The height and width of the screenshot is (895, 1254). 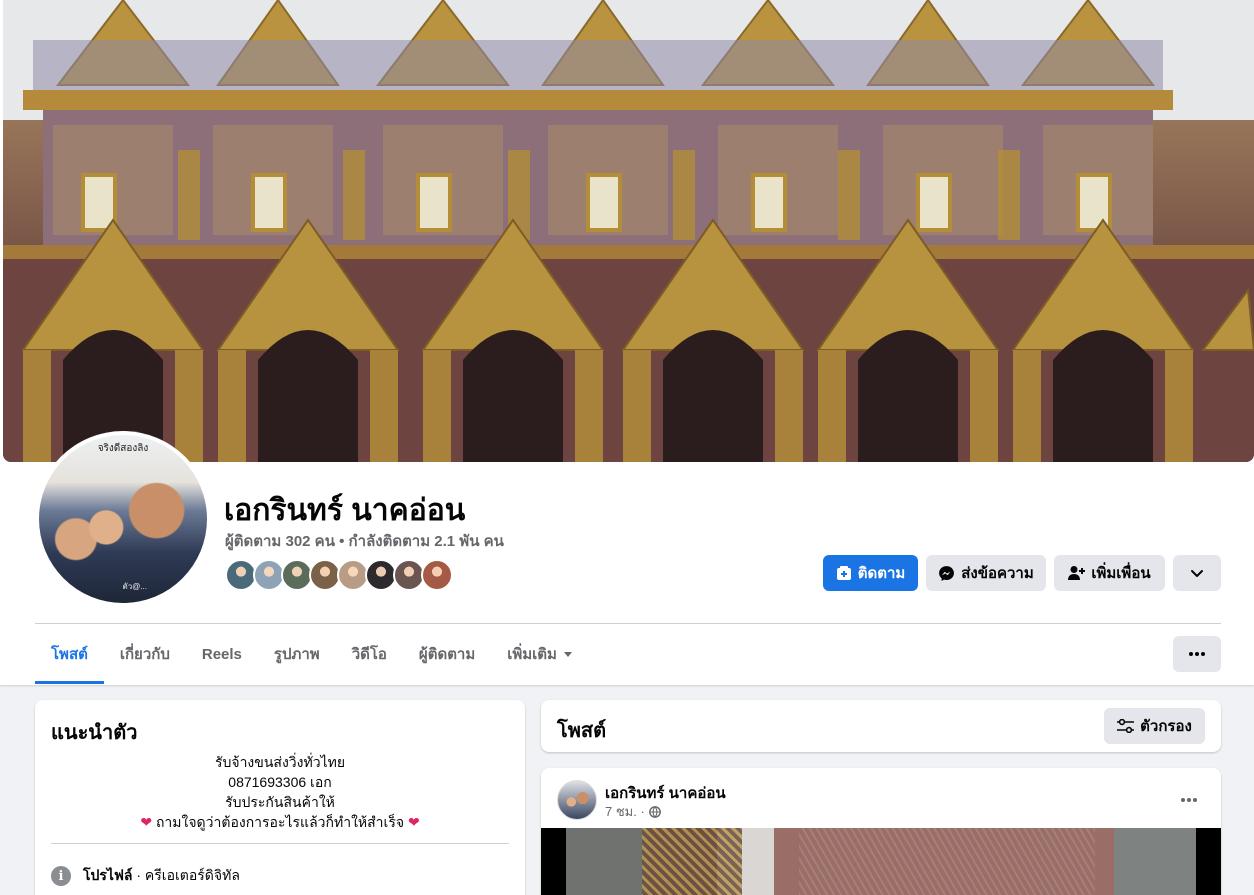 What do you see at coordinates (1126, 726) in the screenshot?
I see `filter-icon` at bounding box center [1126, 726].